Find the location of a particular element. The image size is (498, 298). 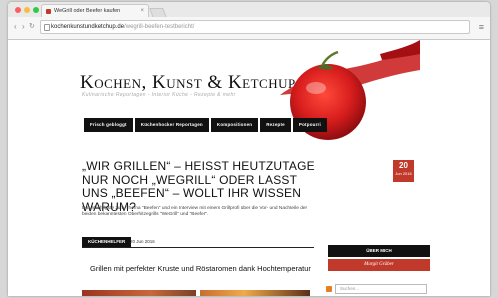

favicon-icon is located at coordinates (48, 11).